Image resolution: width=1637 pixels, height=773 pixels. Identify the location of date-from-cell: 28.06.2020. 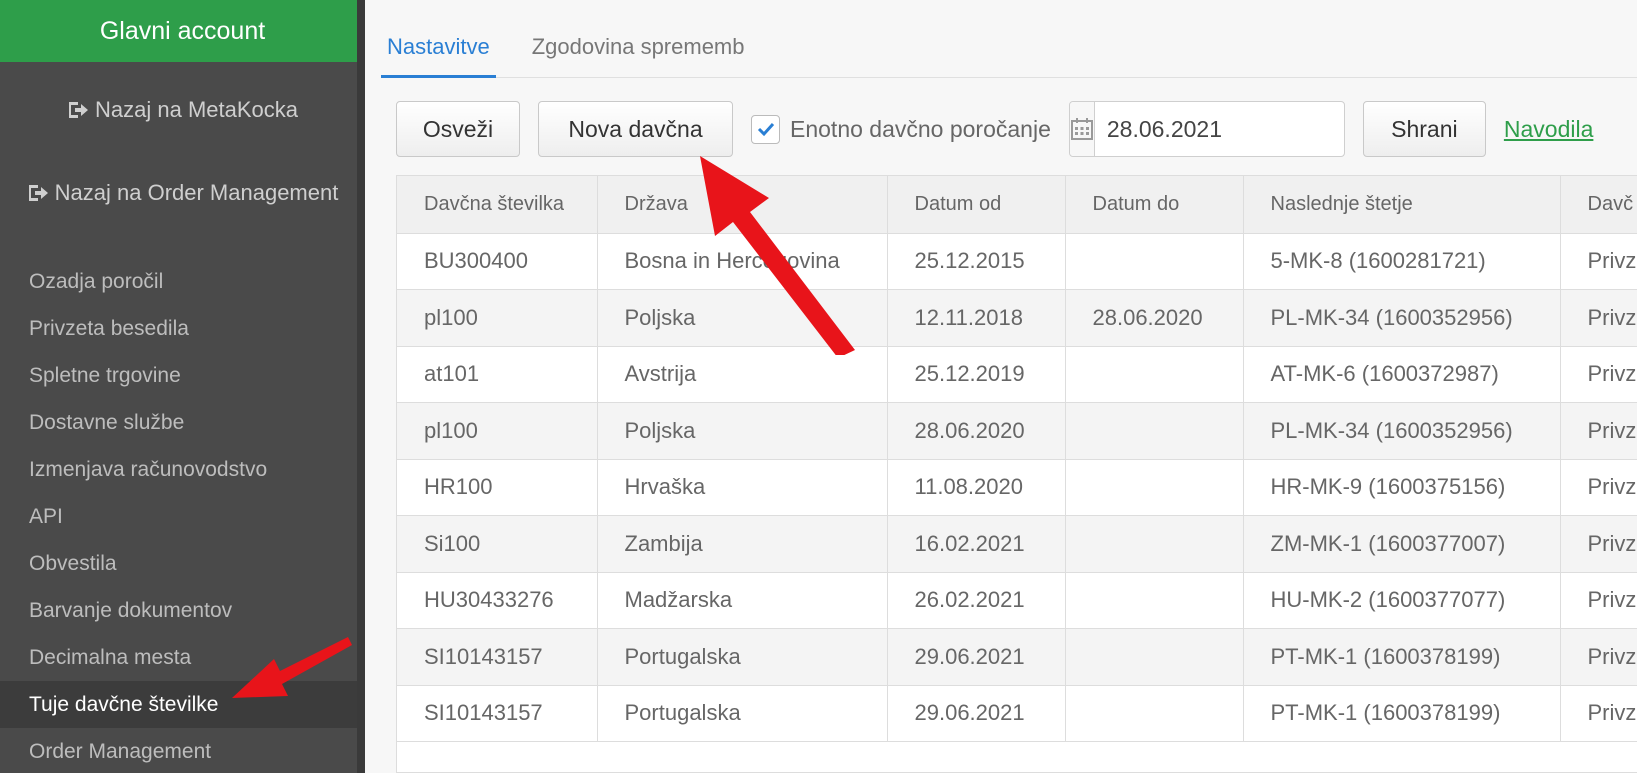
(976, 431).